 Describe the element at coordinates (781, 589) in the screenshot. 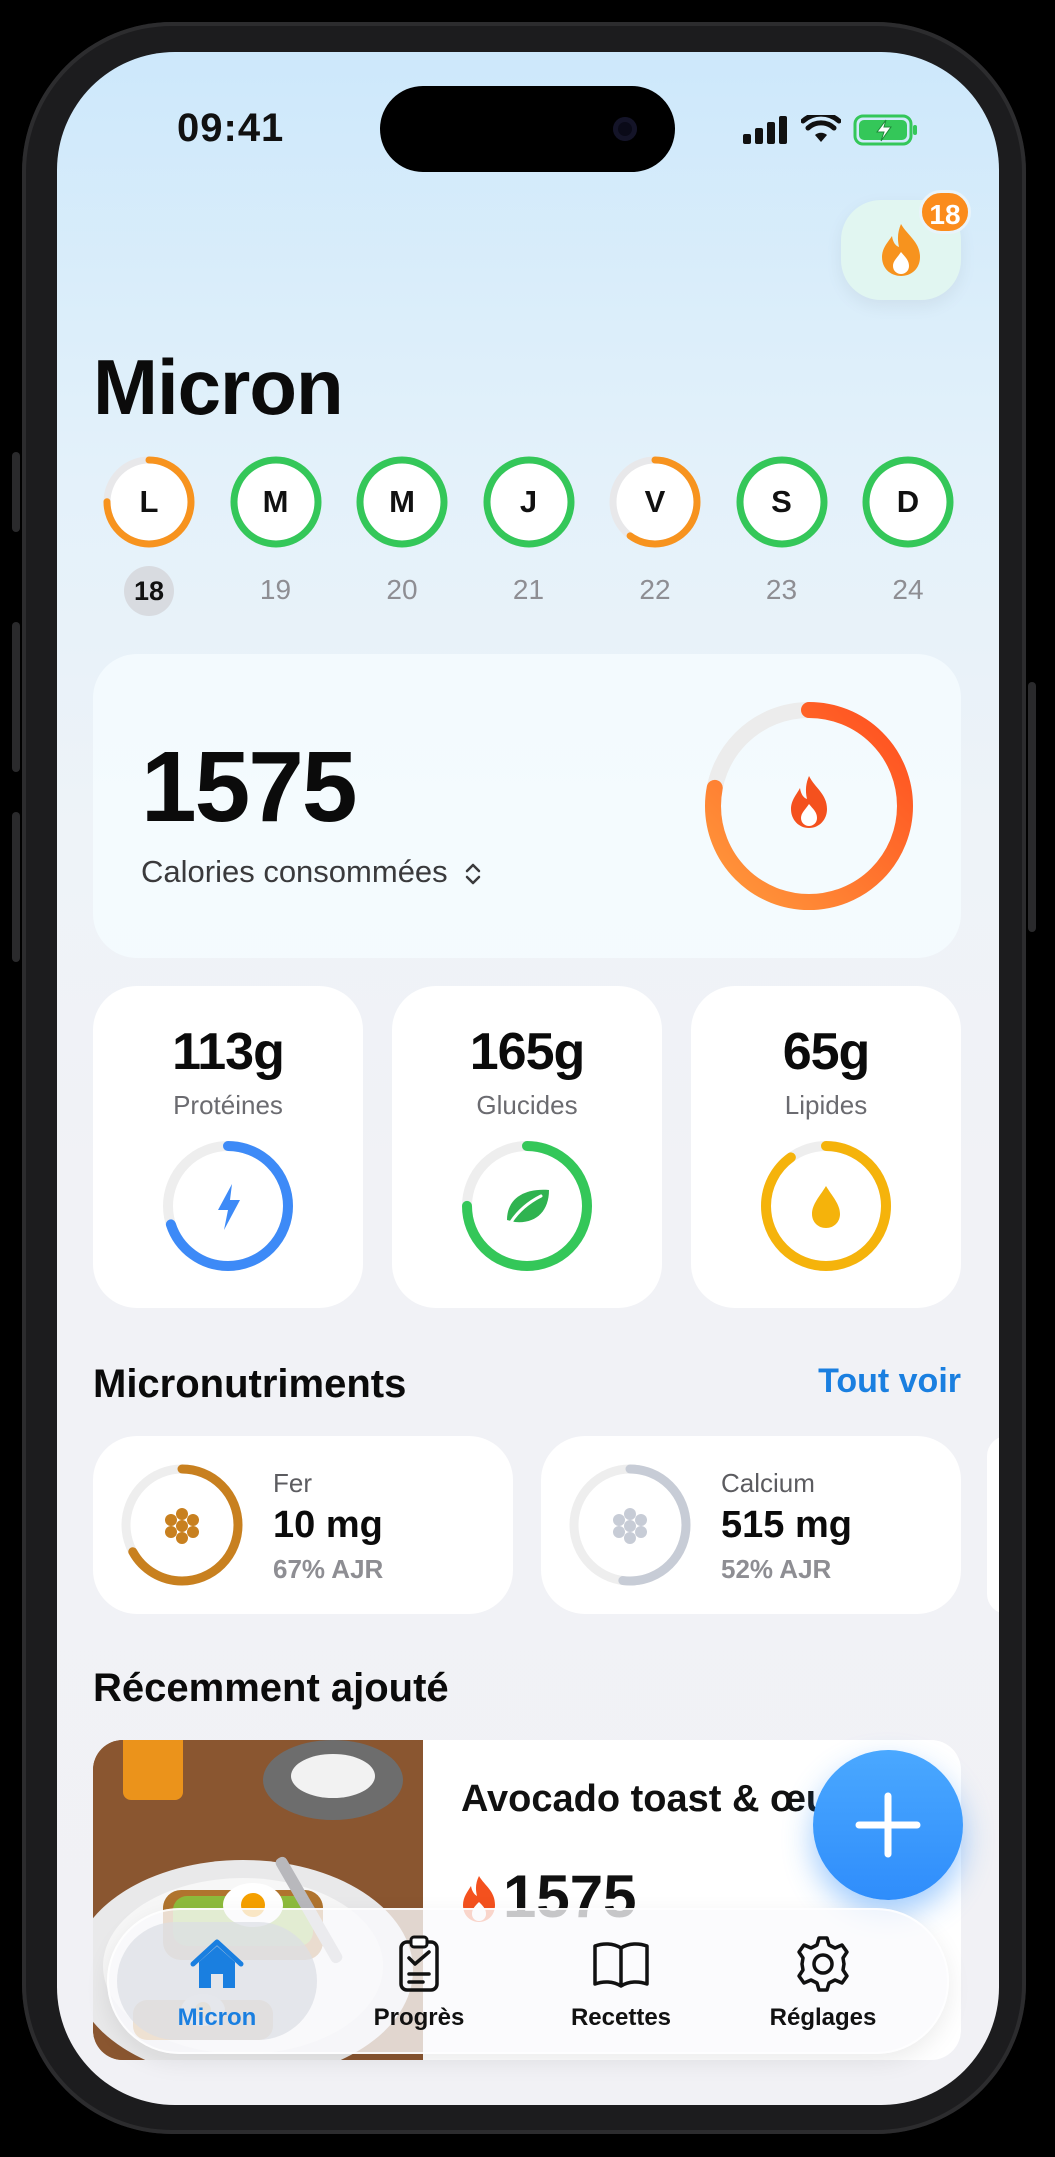

I see `day-date: 23` at that location.